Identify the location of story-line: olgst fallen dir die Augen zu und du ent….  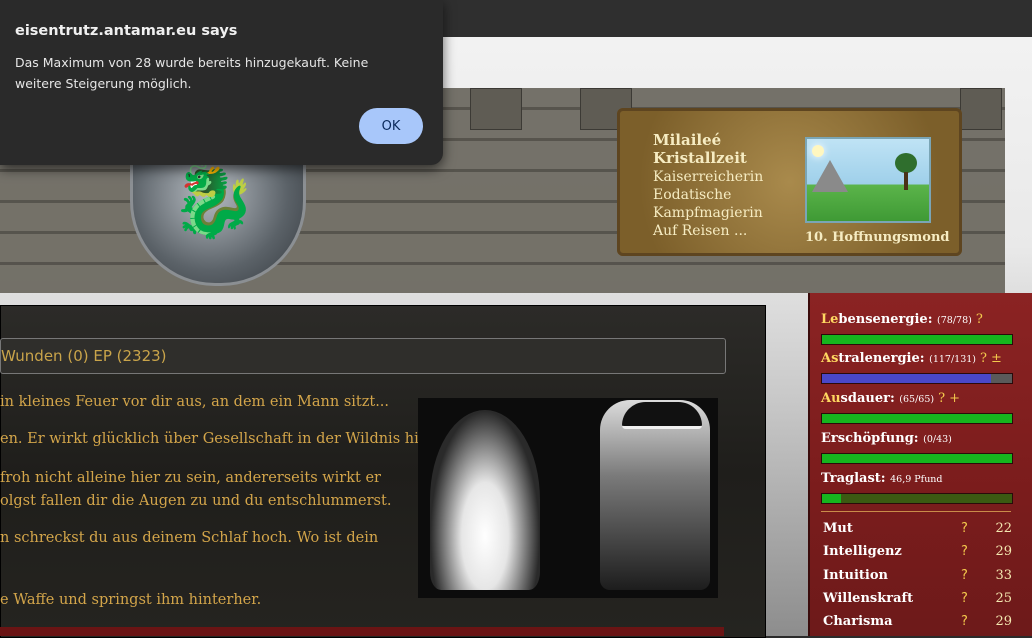
(196, 501).